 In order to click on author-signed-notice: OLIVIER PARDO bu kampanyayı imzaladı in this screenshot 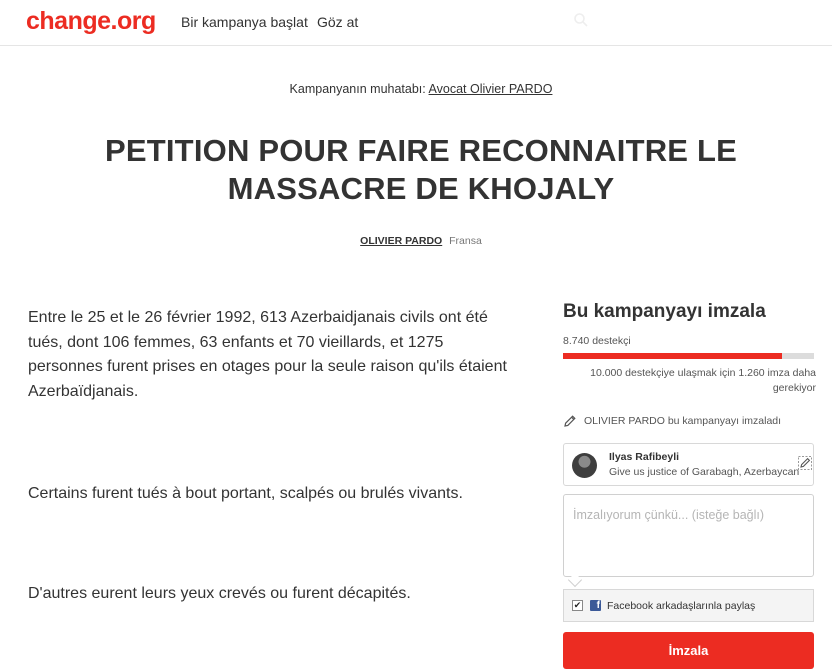, I will do `click(672, 421)`.